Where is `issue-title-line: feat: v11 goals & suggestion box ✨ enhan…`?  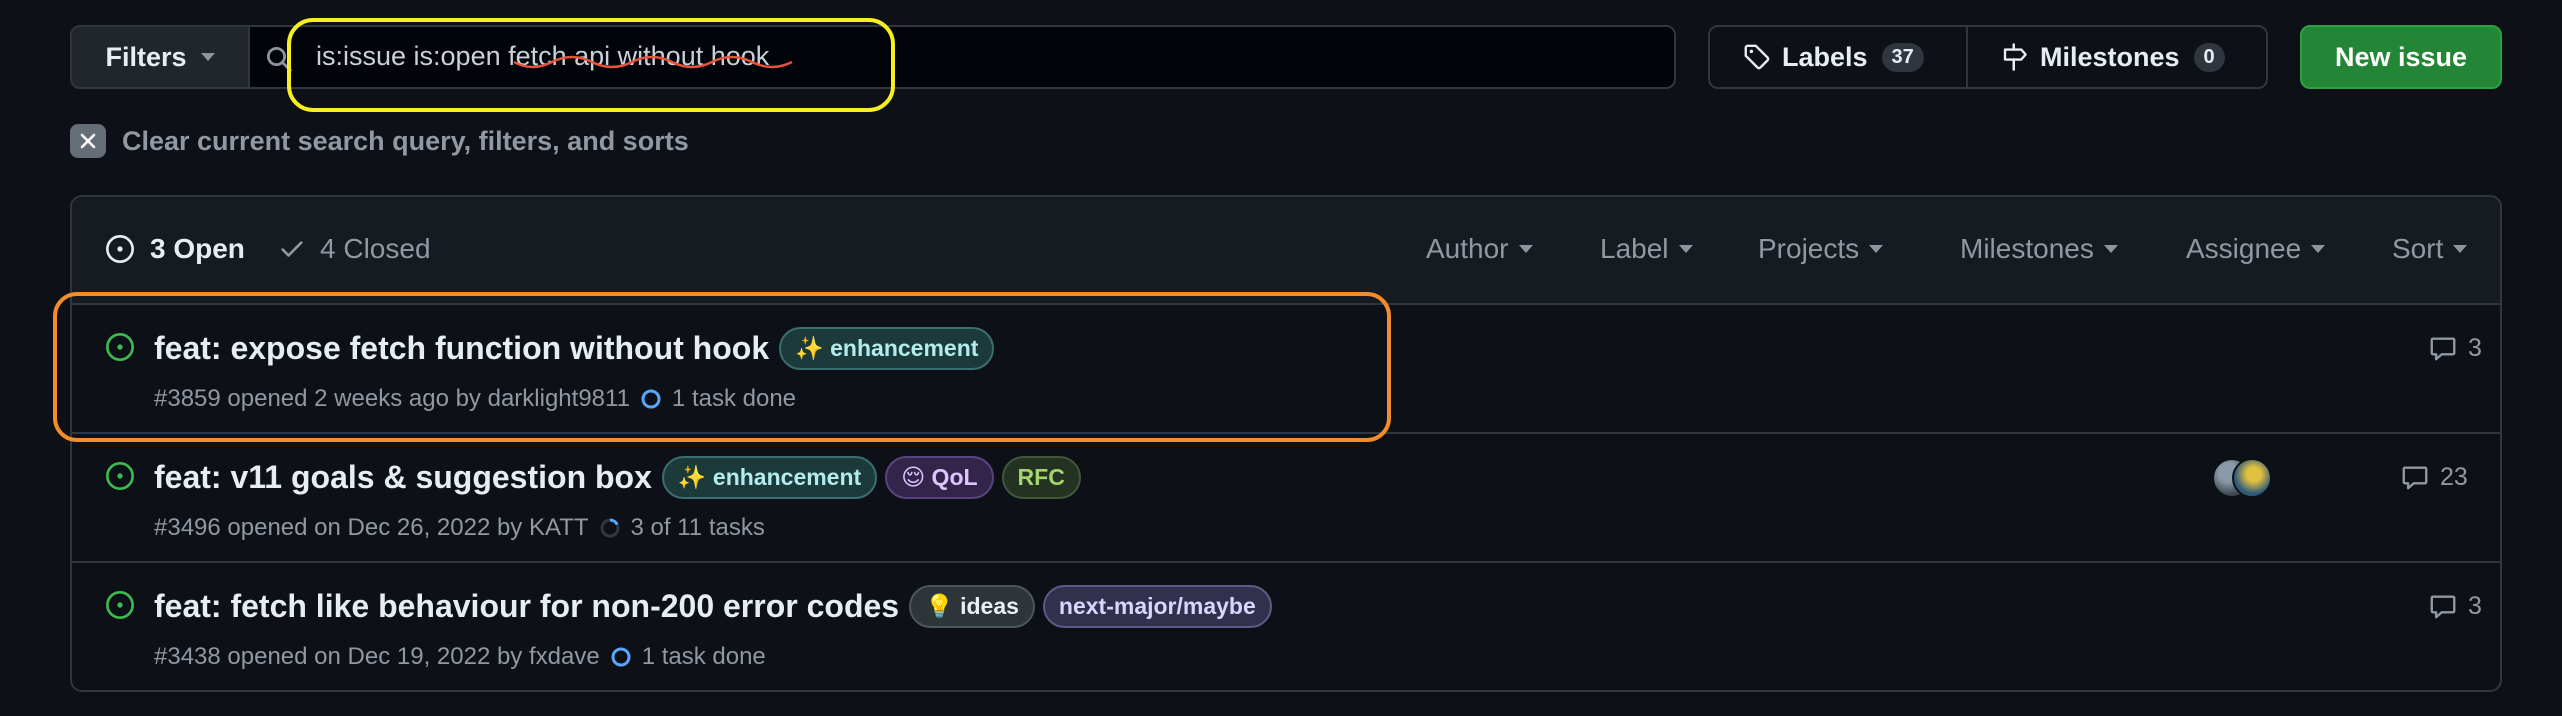
issue-title-line: feat: v11 goals & suggestion box ✨ enhan… is located at coordinates (617, 477).